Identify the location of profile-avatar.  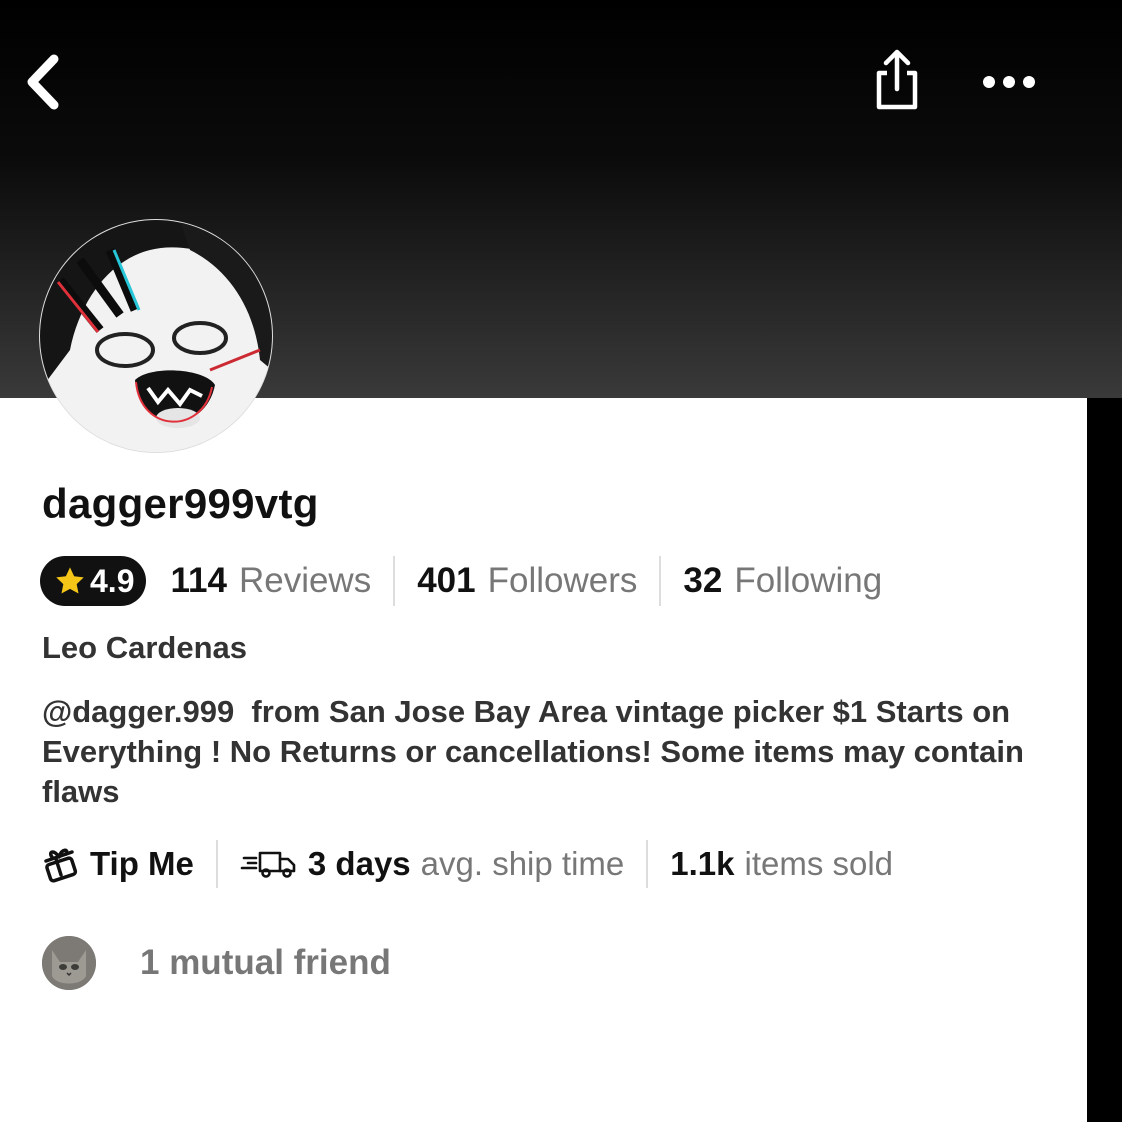
(156, 336).